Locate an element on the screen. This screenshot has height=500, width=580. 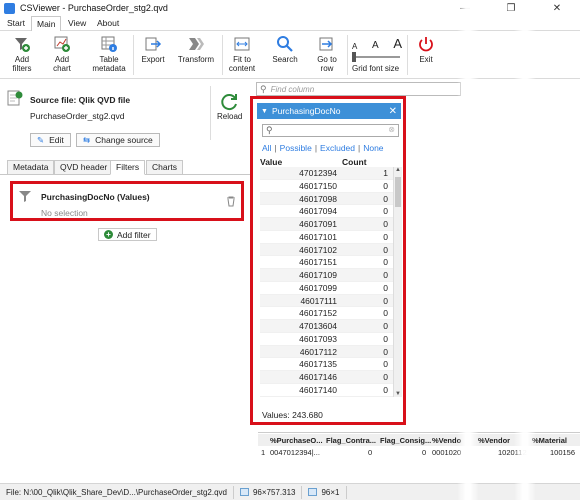
popup-search-input: ⚲ ⊗ is located at coordinates (330, 130).